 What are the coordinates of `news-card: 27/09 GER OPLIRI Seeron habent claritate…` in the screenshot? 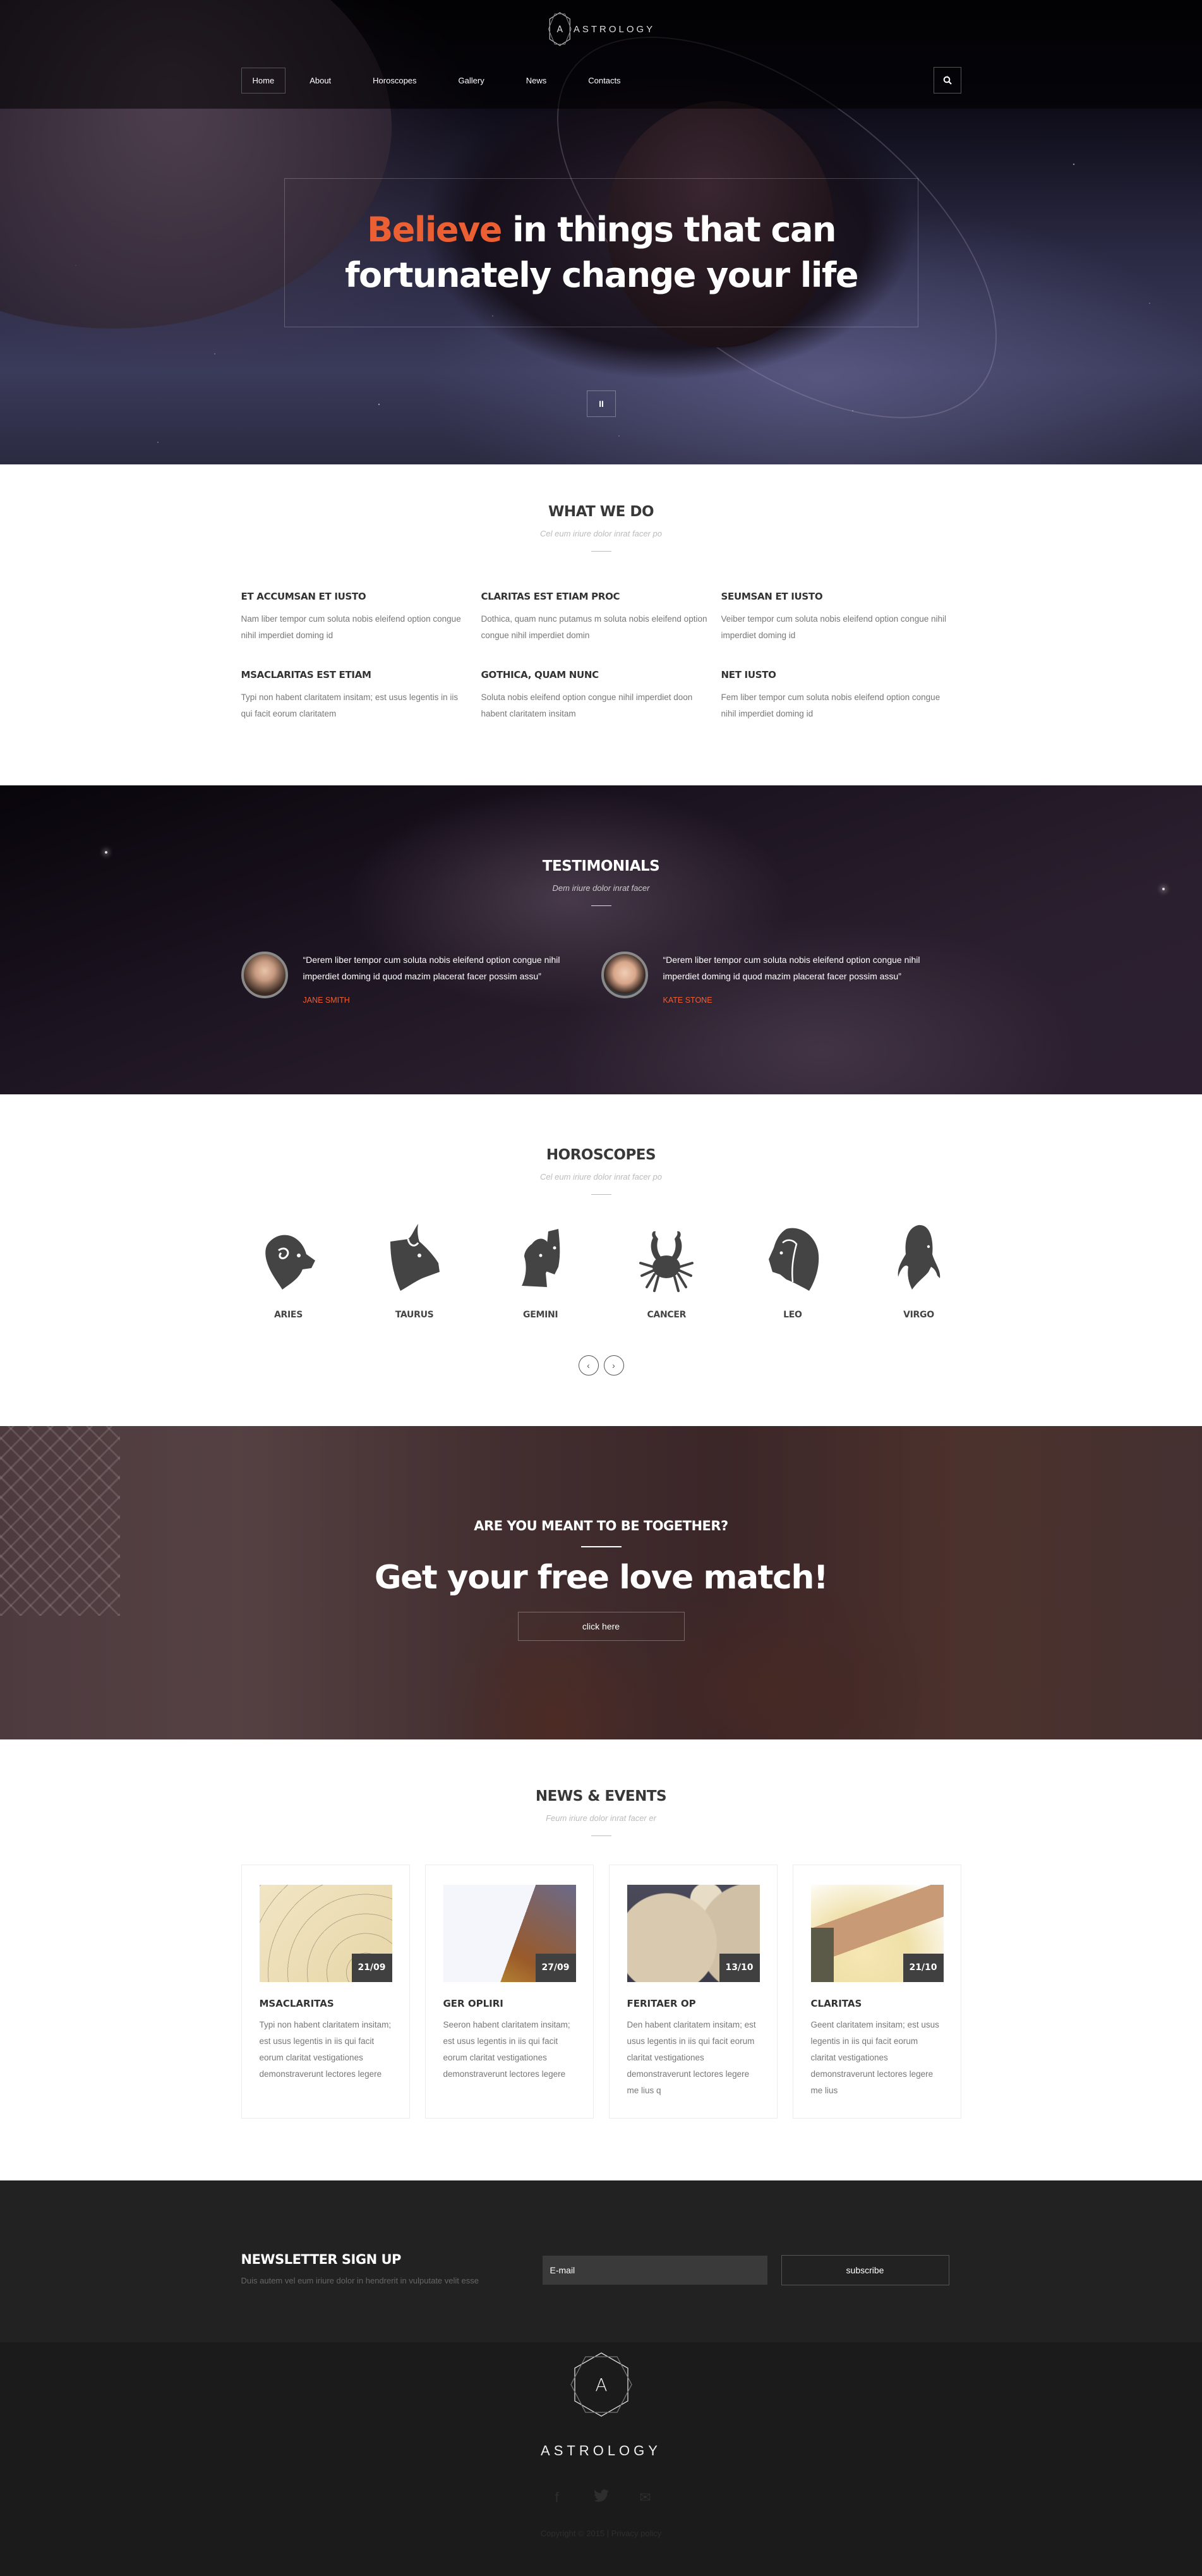 It's located at (509, 1992).